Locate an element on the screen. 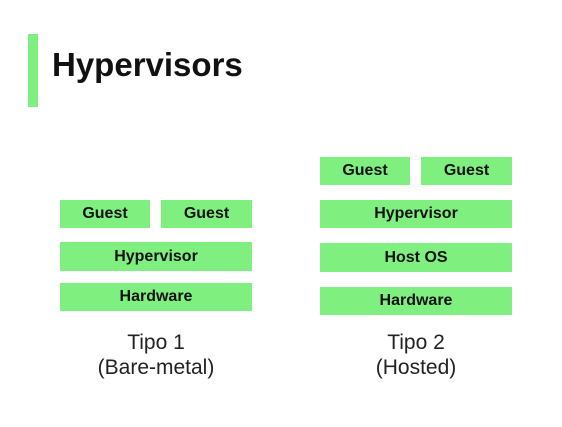 The height and width of the screenshot is (427, 562). type1-guest-right-box: Guest is located at coordinates (206, 214).